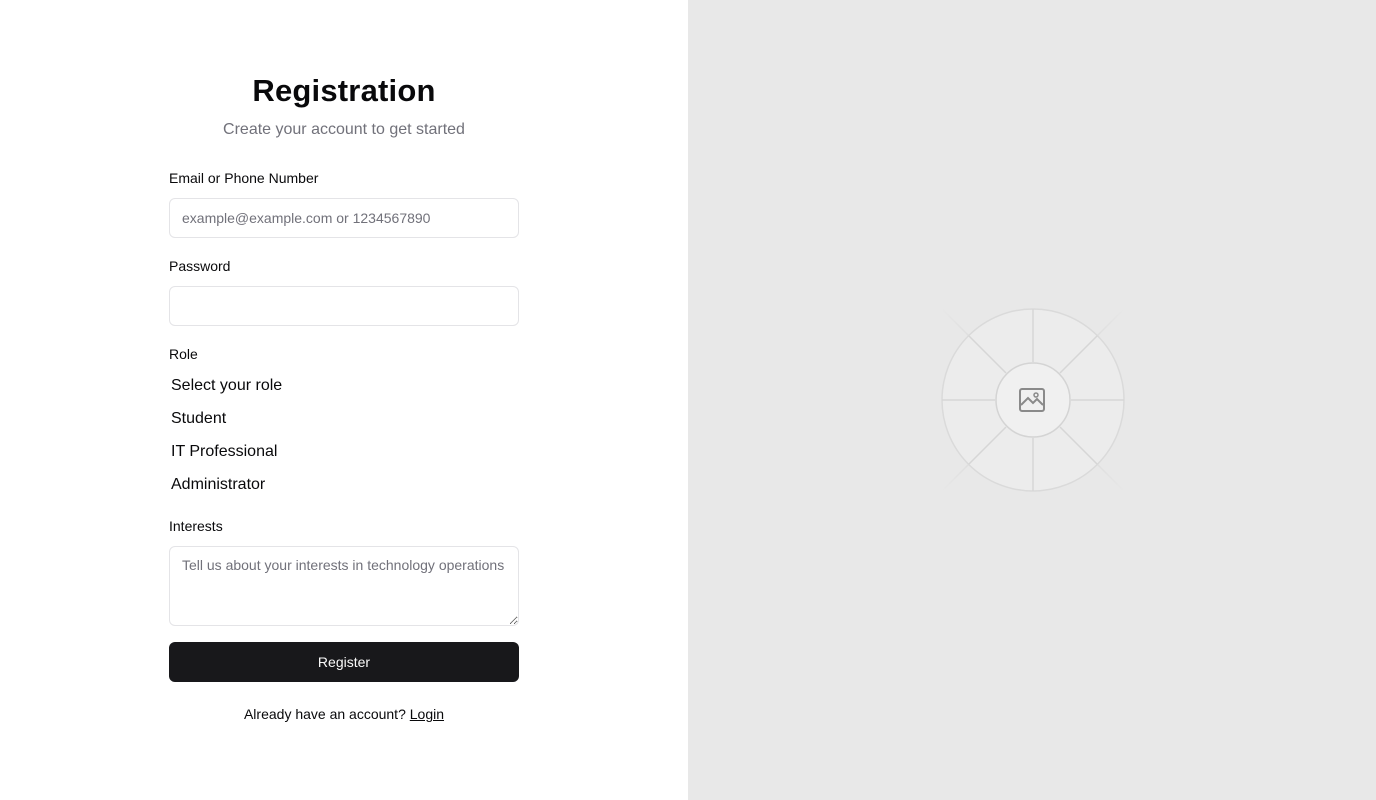 The height and width of the screenshot is (800, 1376). Describe the element at coordinates (344, 586) in the screenshot. I see `interests-field` at that location.